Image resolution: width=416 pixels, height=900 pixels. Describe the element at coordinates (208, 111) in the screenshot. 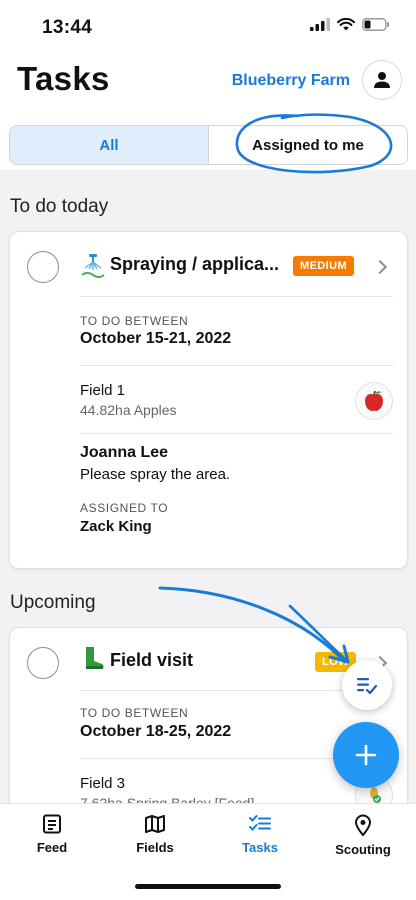

I see `header: Tasks Blueberry Farm All Assigned to me` at that location.